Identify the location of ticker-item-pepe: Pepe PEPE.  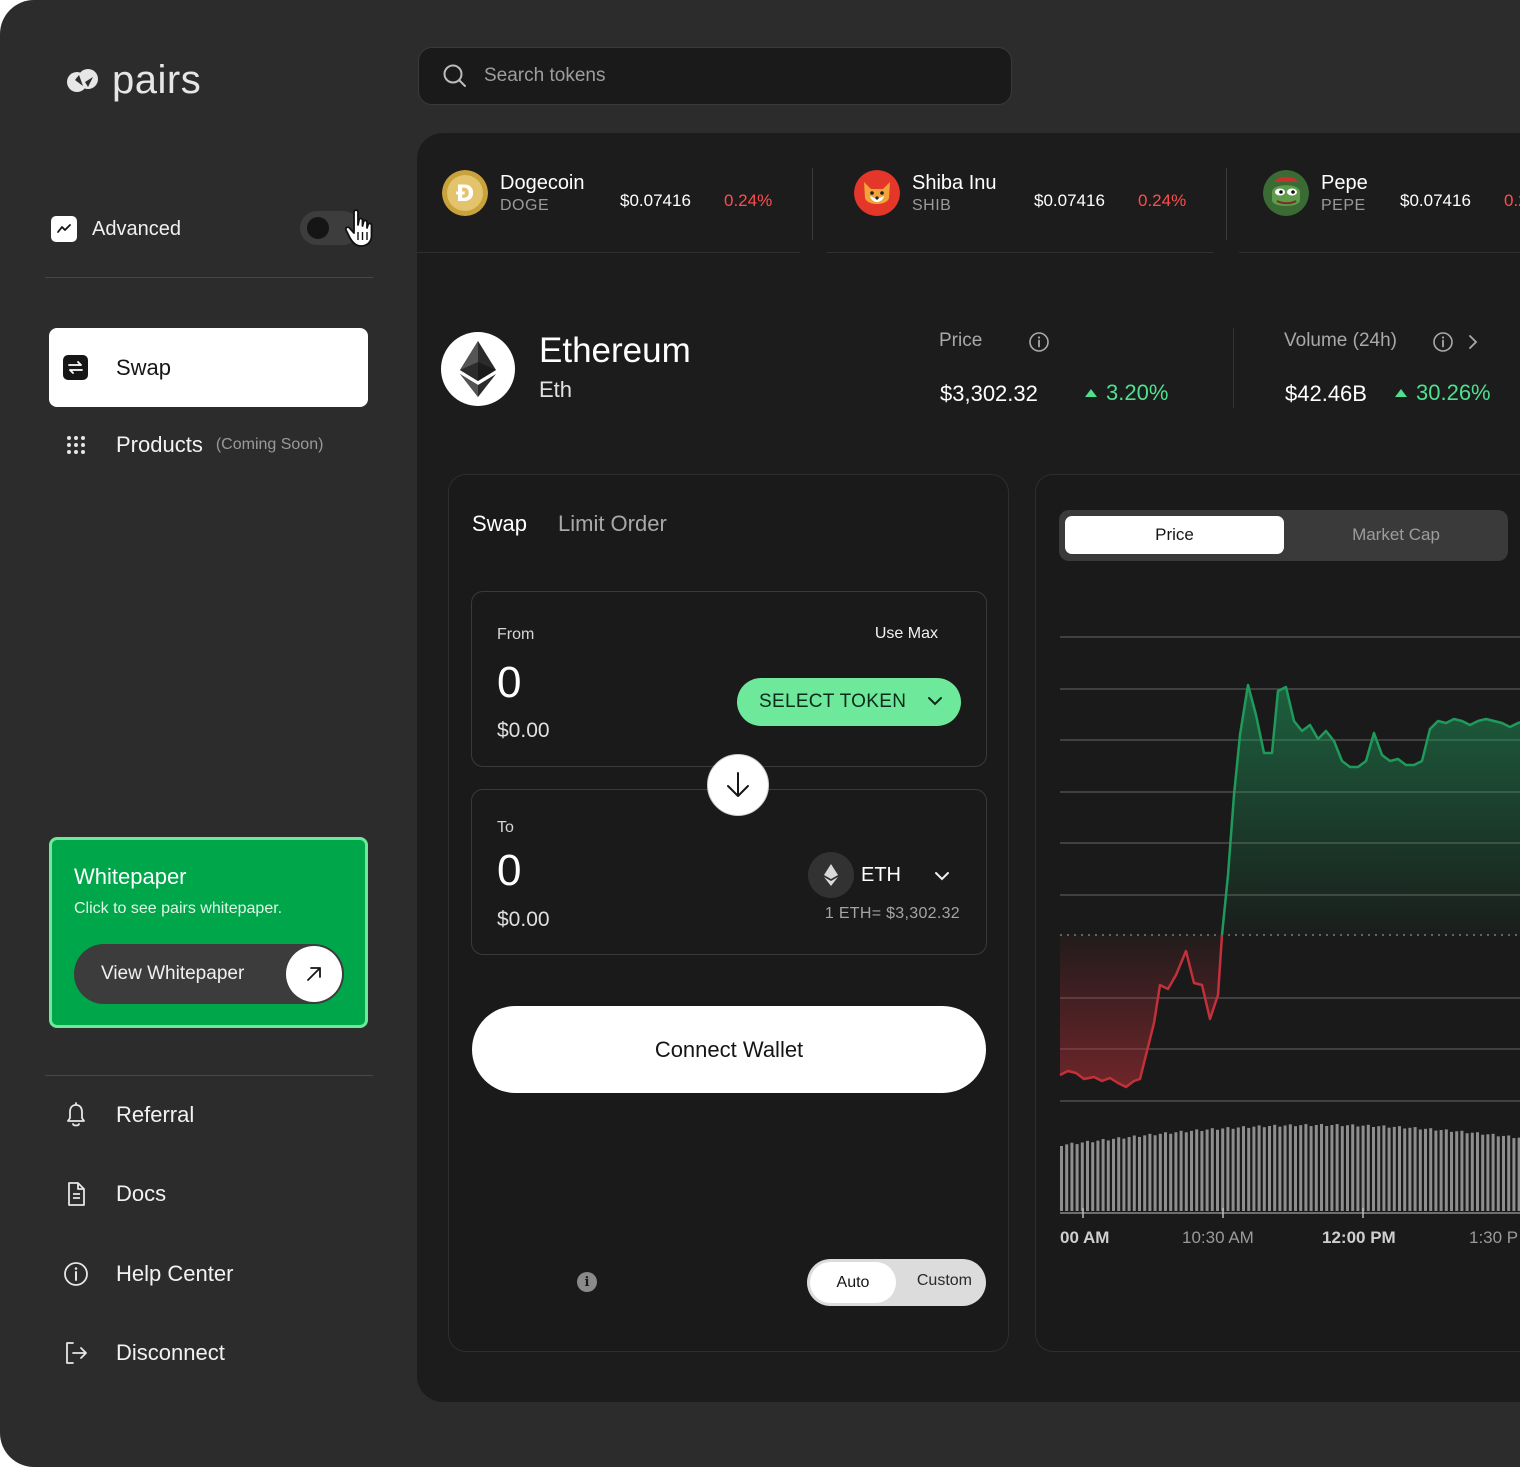
(1315, 193).